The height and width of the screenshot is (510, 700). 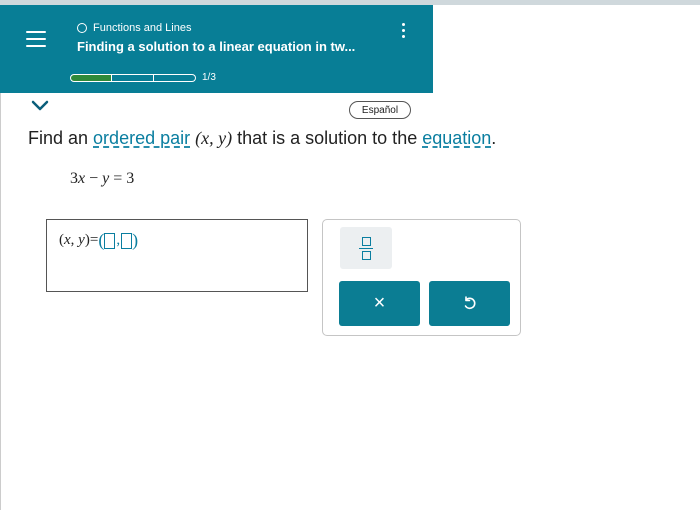 What do you see at coordinates (366, 241) in the screenshot?
I see `fraction-numerator-icon` at bounding box center [366, 241].